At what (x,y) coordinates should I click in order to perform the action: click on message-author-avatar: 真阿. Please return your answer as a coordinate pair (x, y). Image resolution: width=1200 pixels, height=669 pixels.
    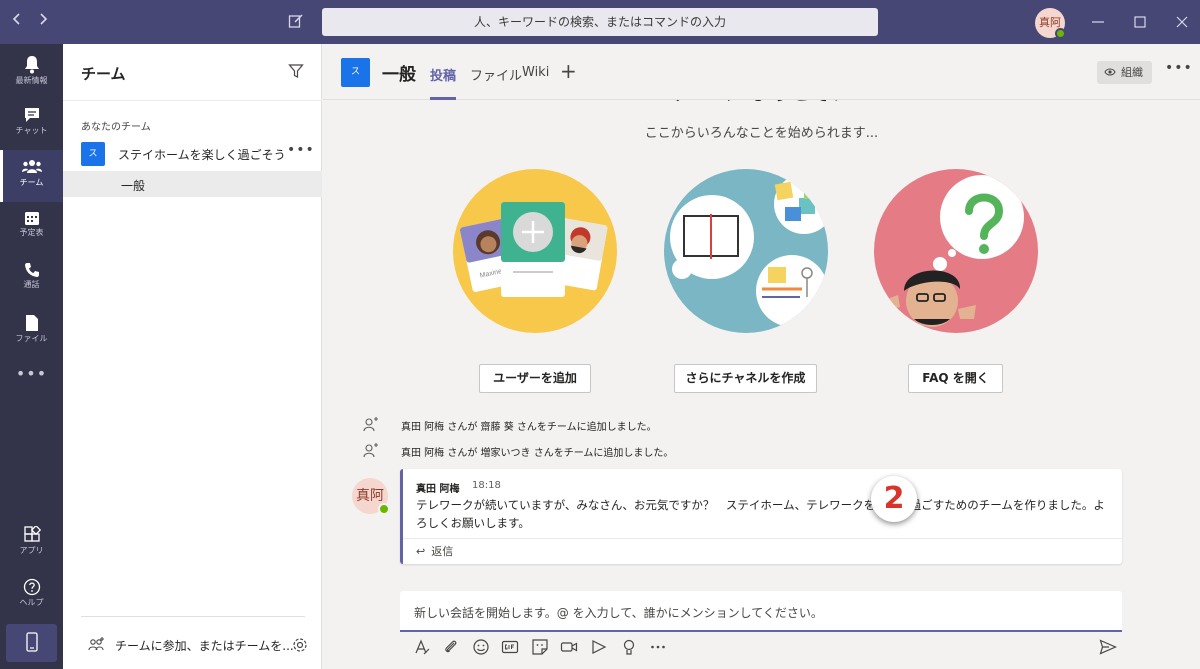
    Looking at the image, I should click on (371, 496).